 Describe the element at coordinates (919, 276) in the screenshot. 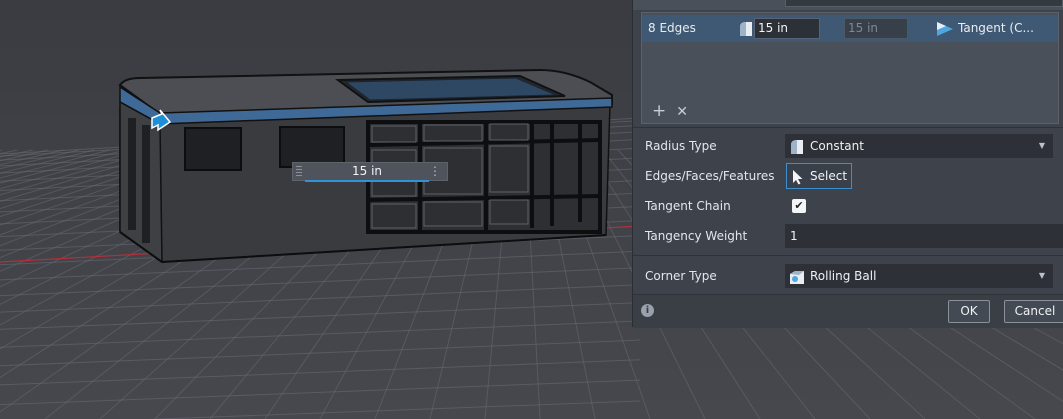

I see `corner-type-dropdown: Rolling Ball ▼` at that location.